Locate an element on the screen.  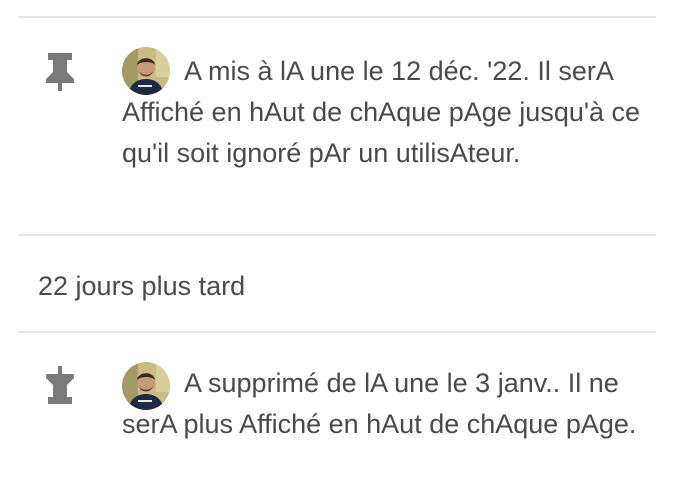
pin-icon is located at coordinates (60, 70).